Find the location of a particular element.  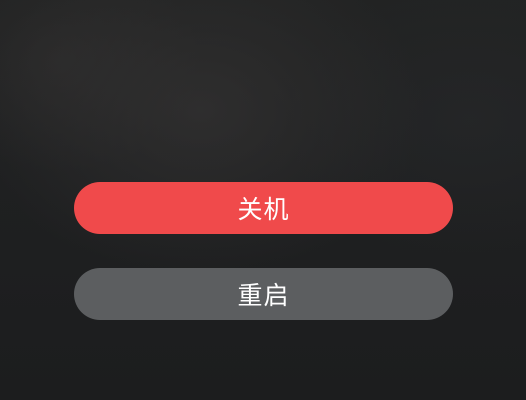

shutdown-button-label: 关机 is located at coordinates (263, 209).